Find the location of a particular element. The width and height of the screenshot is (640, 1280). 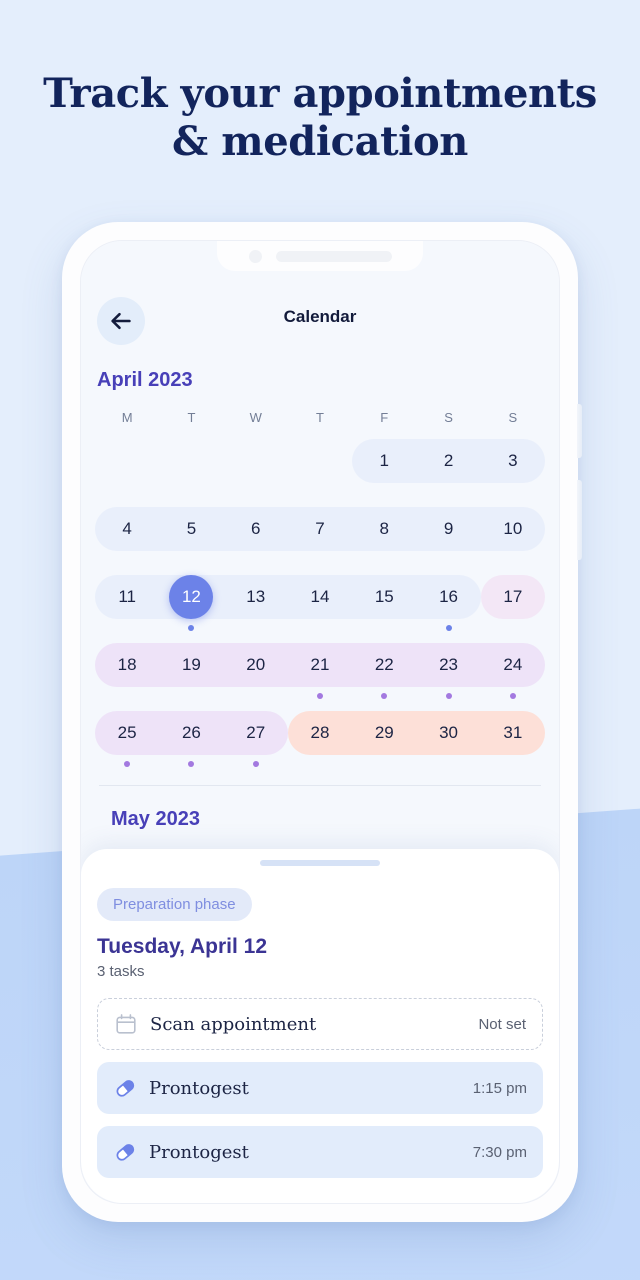

calendar-day-number: 27 is located at coordinates (256, 732).